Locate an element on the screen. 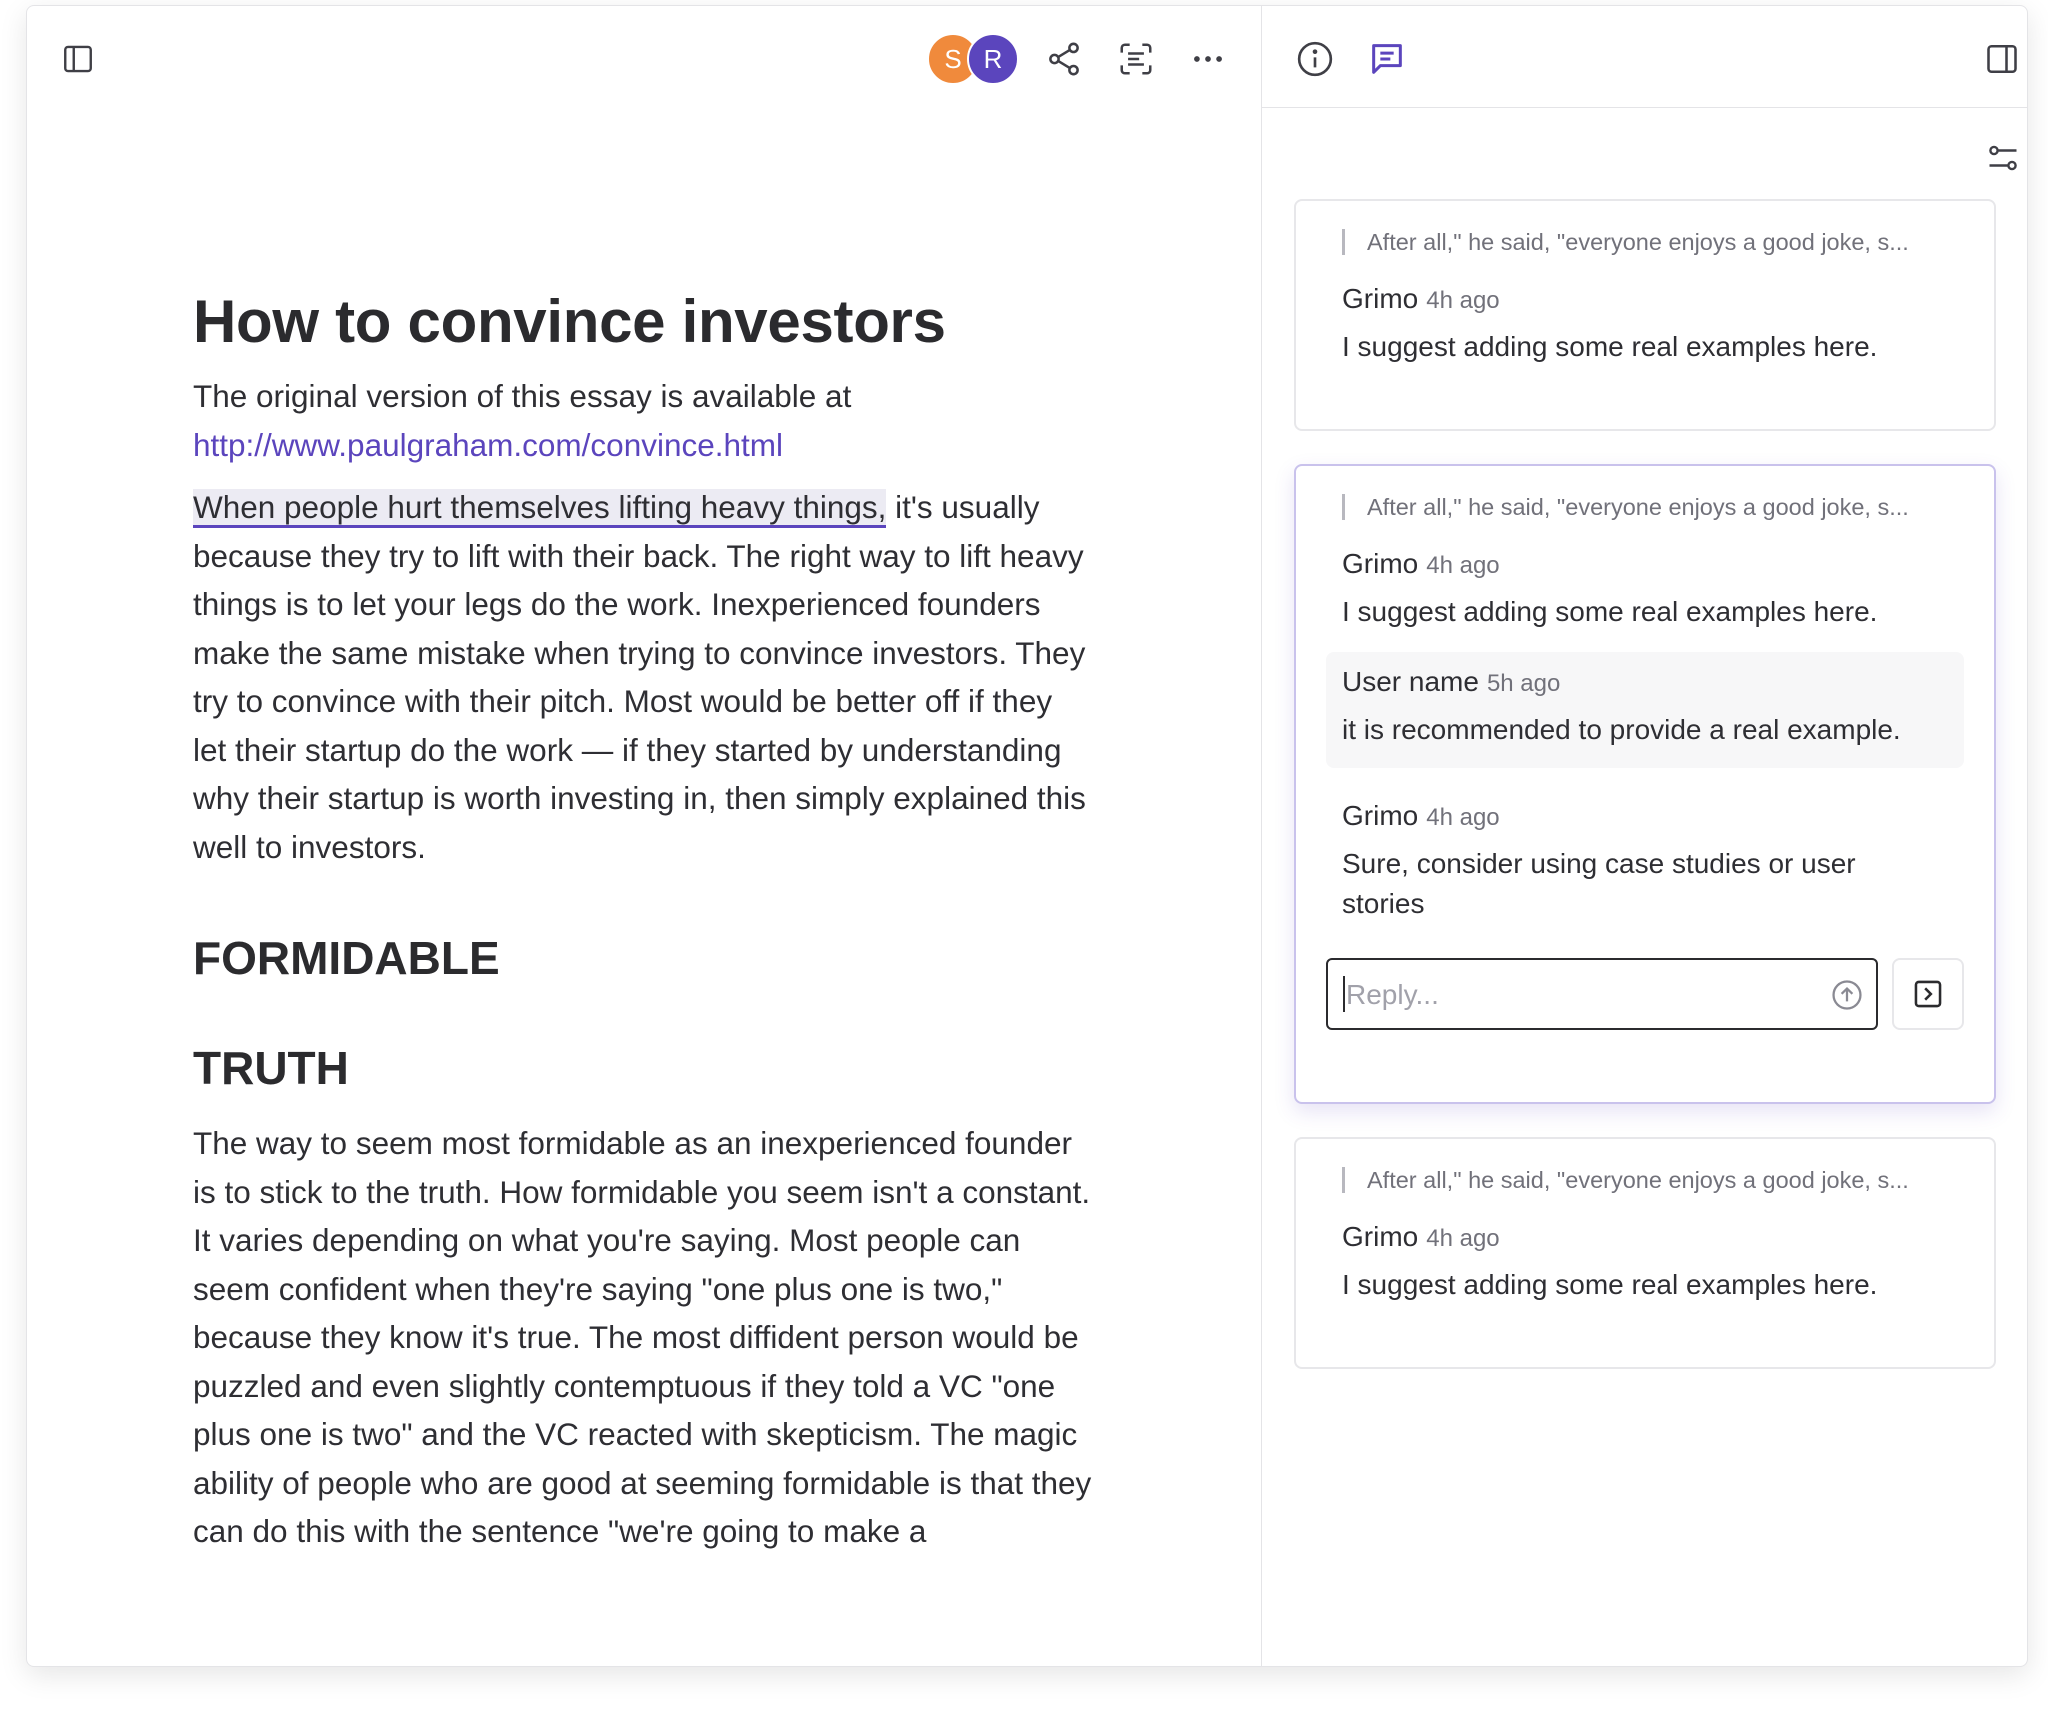 Image resolution: width=2048 pixels, height=1712 pixels. share-button is located at coordinates (1064, 59).